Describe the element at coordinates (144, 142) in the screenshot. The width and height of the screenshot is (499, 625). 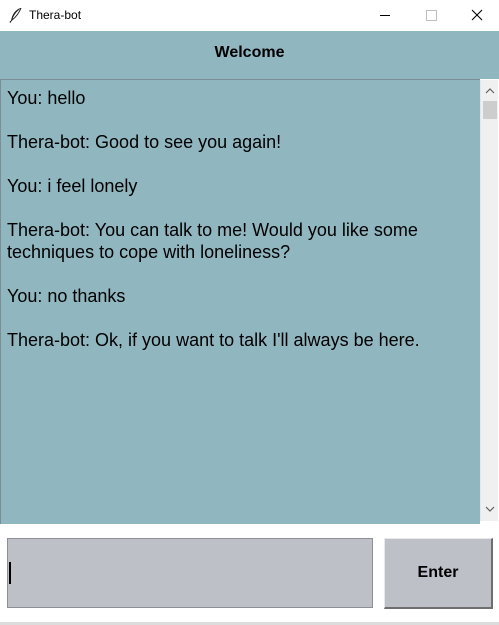
I see `chat-message: Thera-bot: Good to see you again!` at that location.